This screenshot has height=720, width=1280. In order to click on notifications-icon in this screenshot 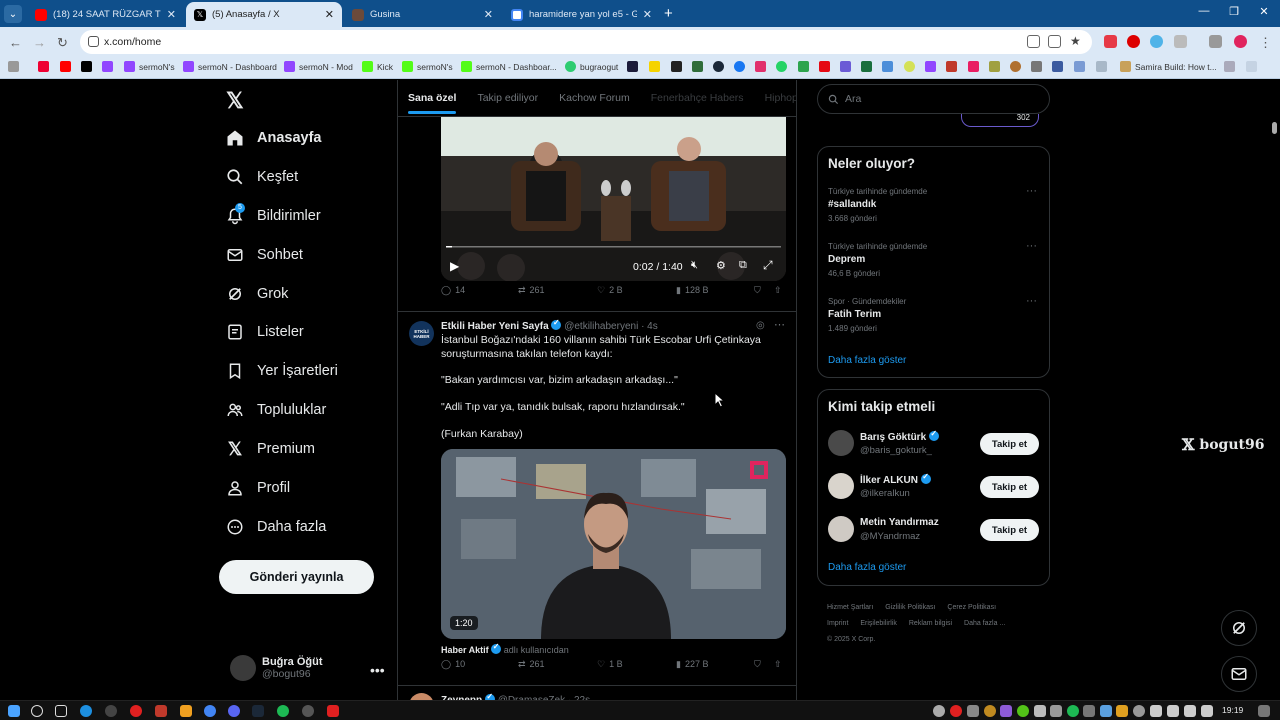, I will do `click(1264, 711)`.